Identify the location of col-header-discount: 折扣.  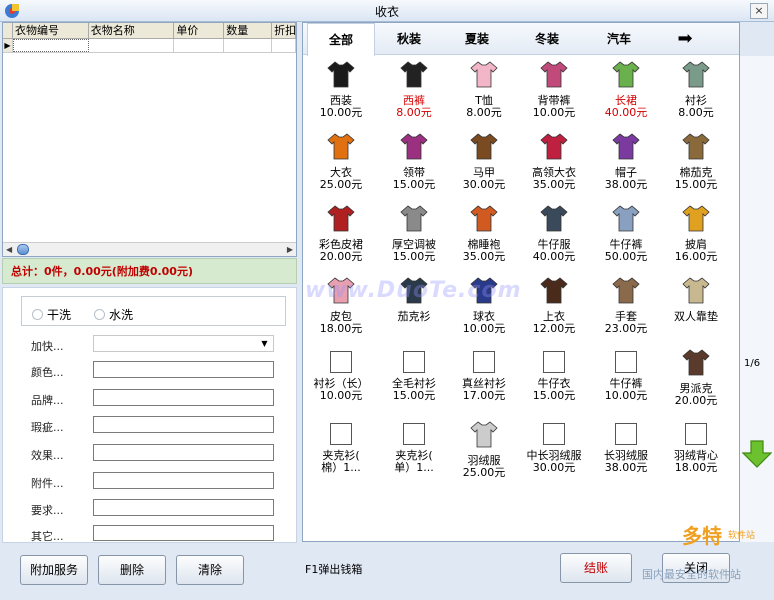
(284, 30).